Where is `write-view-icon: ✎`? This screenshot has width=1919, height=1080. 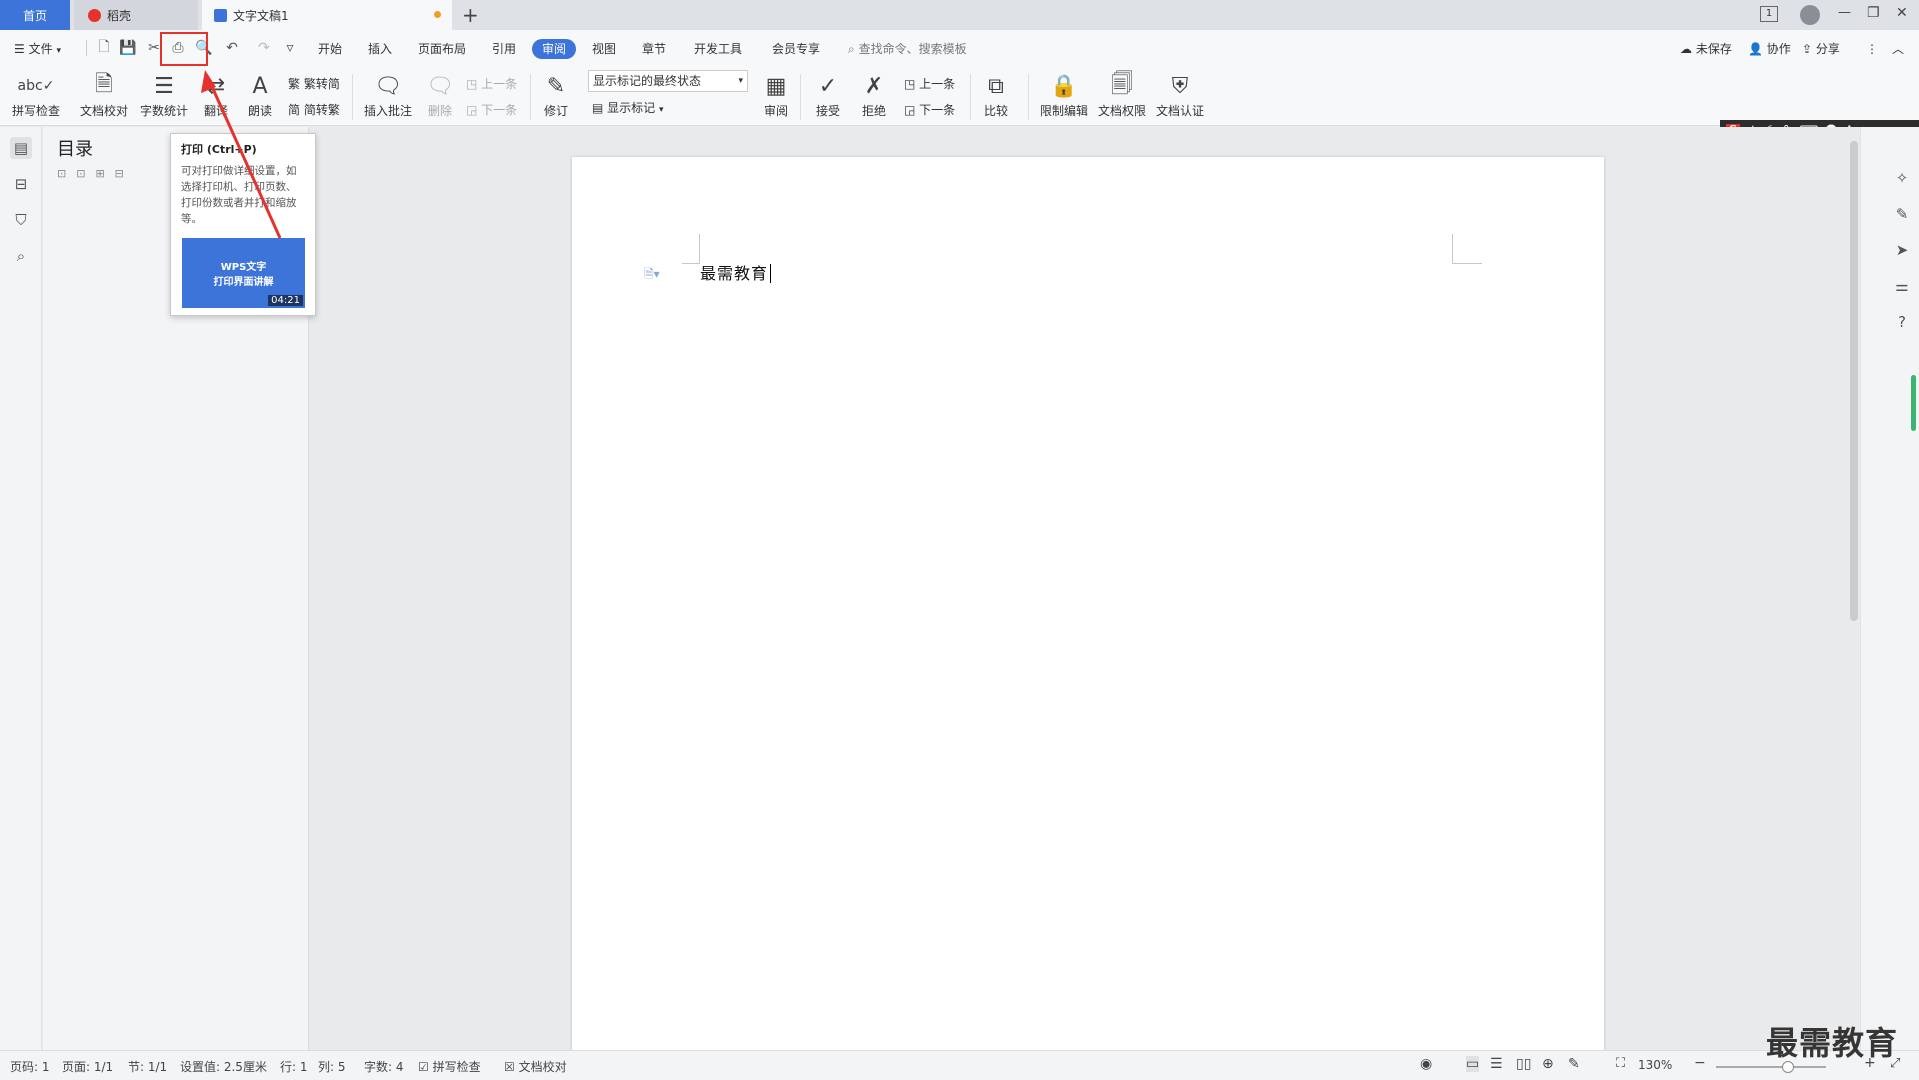
write-view-icon: ✎ is located at coordinates (1574, 1064).